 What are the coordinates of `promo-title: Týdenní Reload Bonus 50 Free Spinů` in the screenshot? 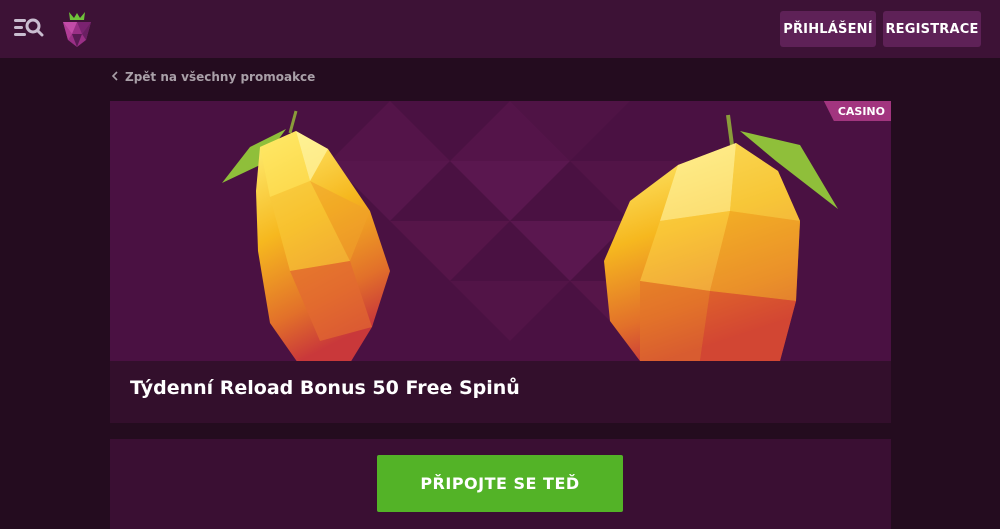 It's located at (325, 388).